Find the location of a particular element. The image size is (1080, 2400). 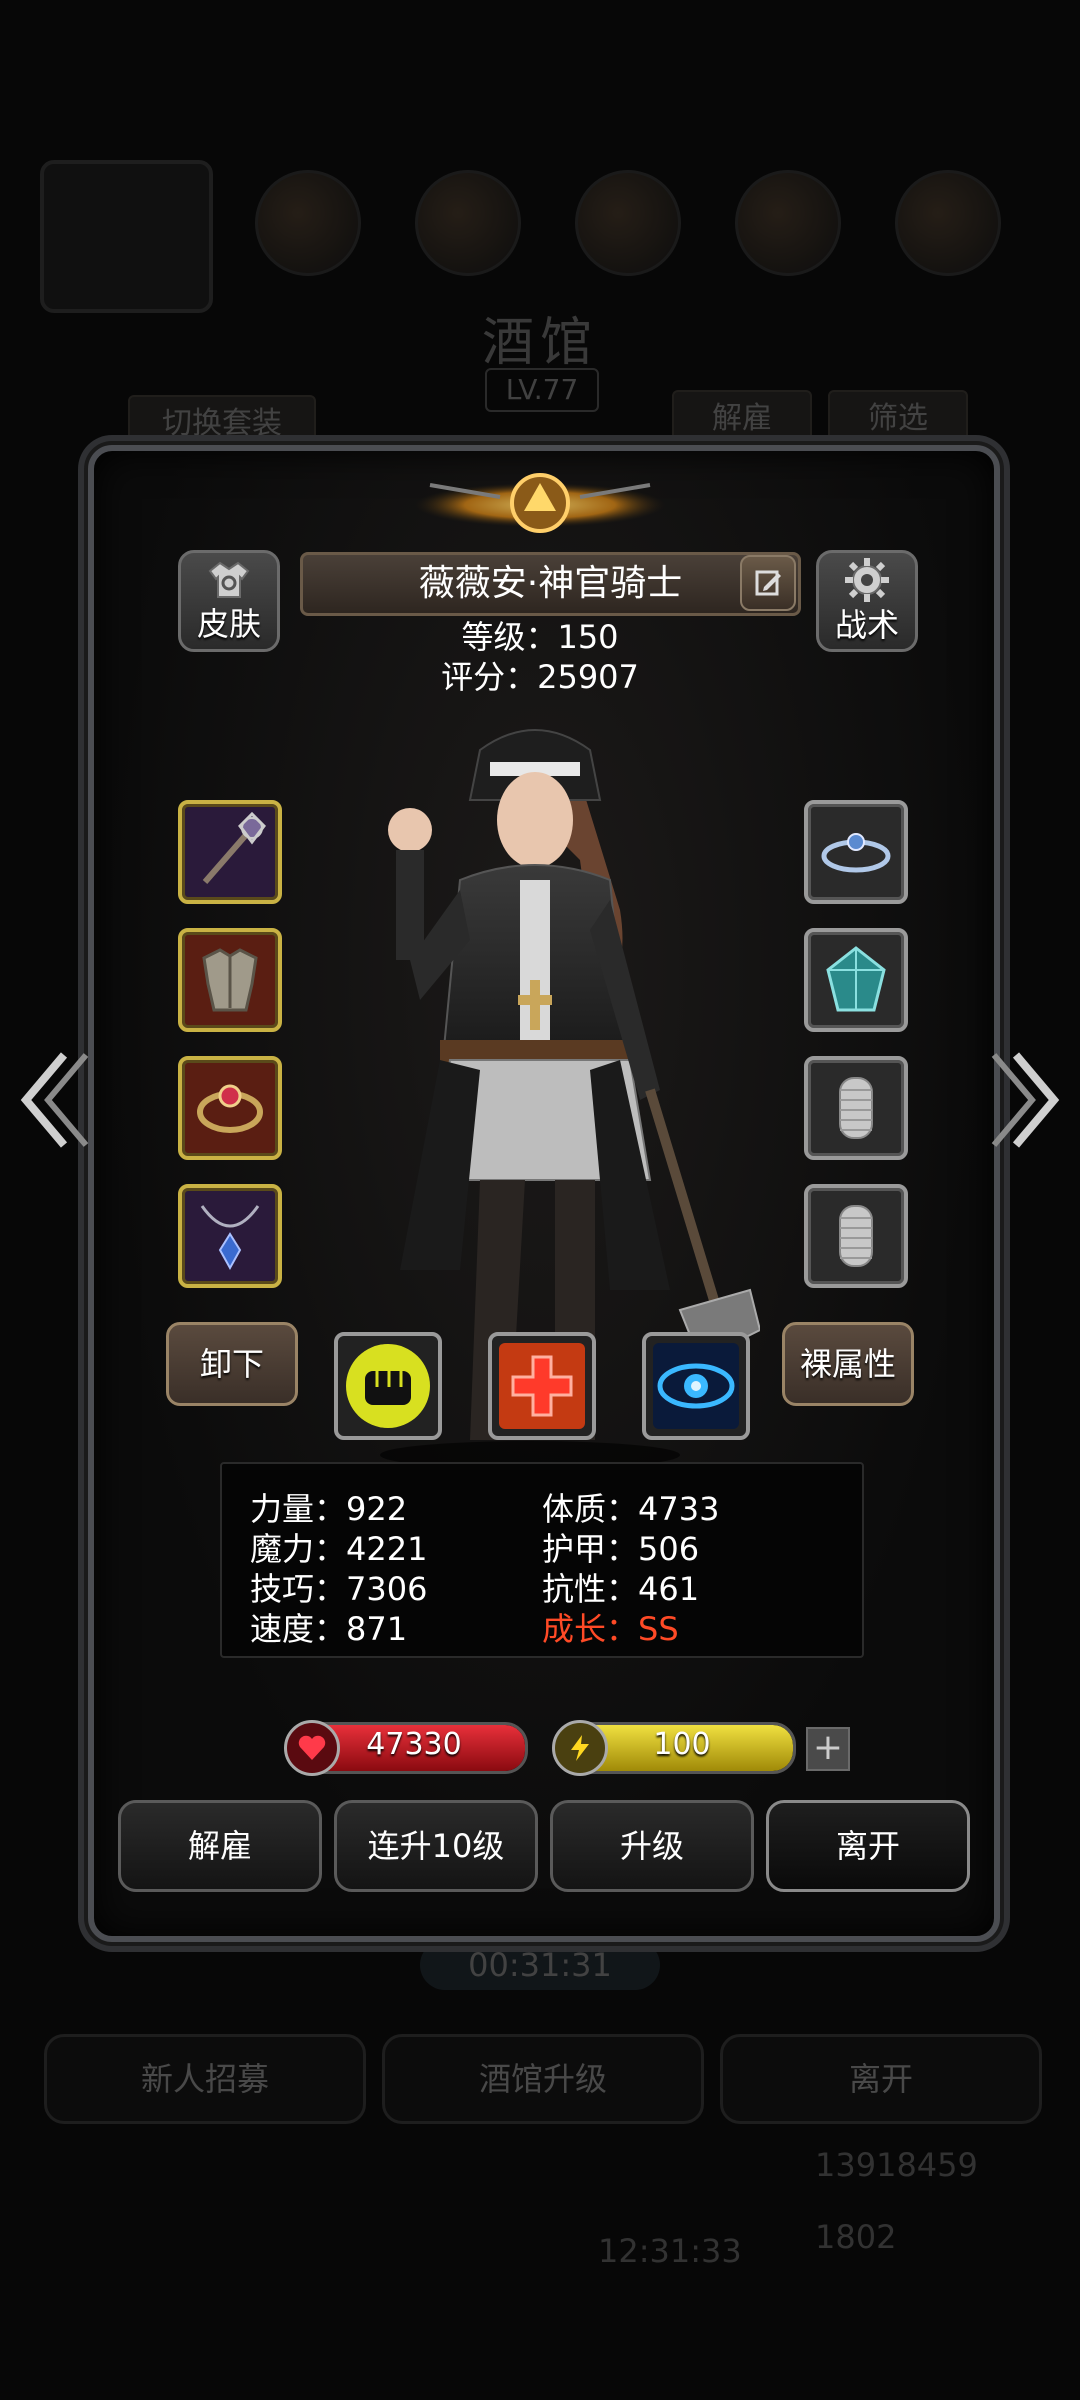

tavern-level: LV.77 is located at coordinates (542, 390).